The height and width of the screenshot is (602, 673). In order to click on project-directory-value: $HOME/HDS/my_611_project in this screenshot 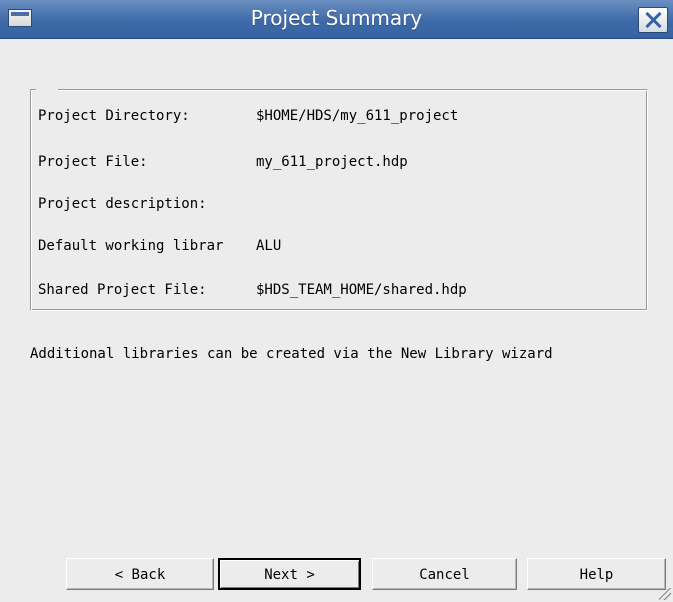, I will do `click(357, 116)`.